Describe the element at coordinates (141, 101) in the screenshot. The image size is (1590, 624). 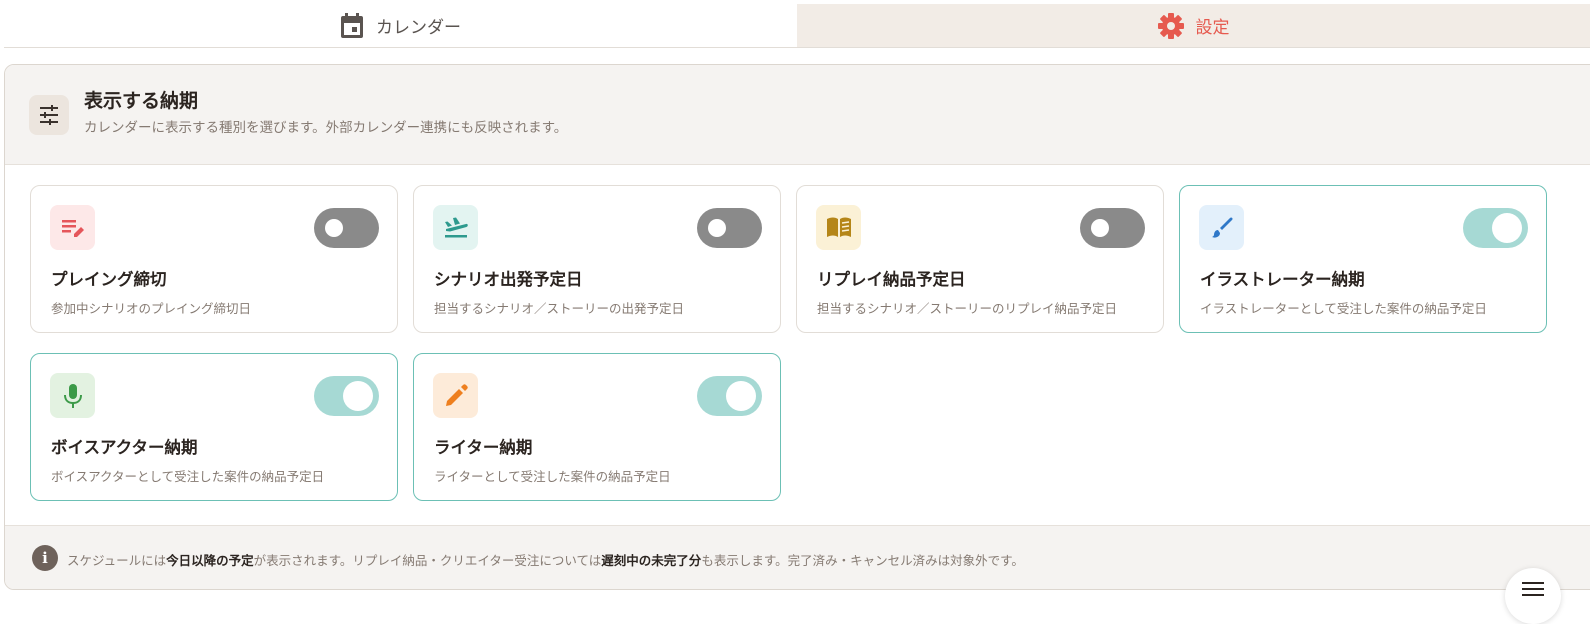
I see `section-title: 表示する納期` at that location.